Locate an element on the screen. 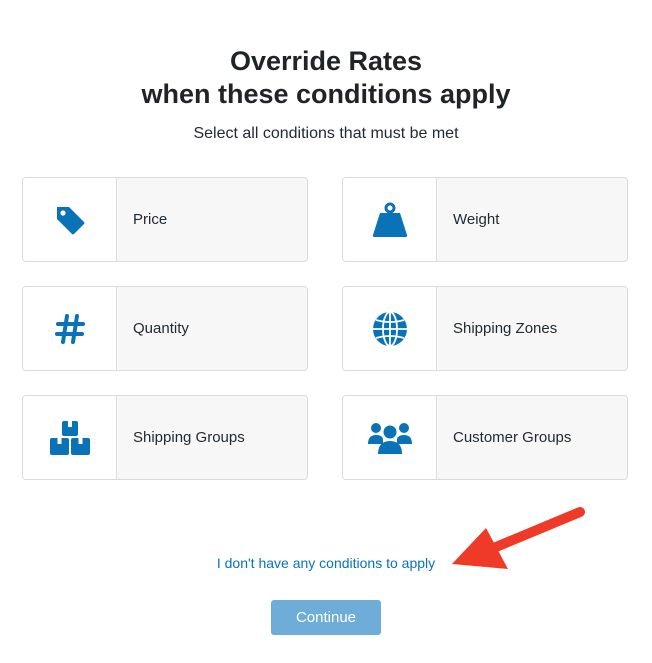 The image size is (652, 663). boxes-icon is located at coordinates (70, 438).